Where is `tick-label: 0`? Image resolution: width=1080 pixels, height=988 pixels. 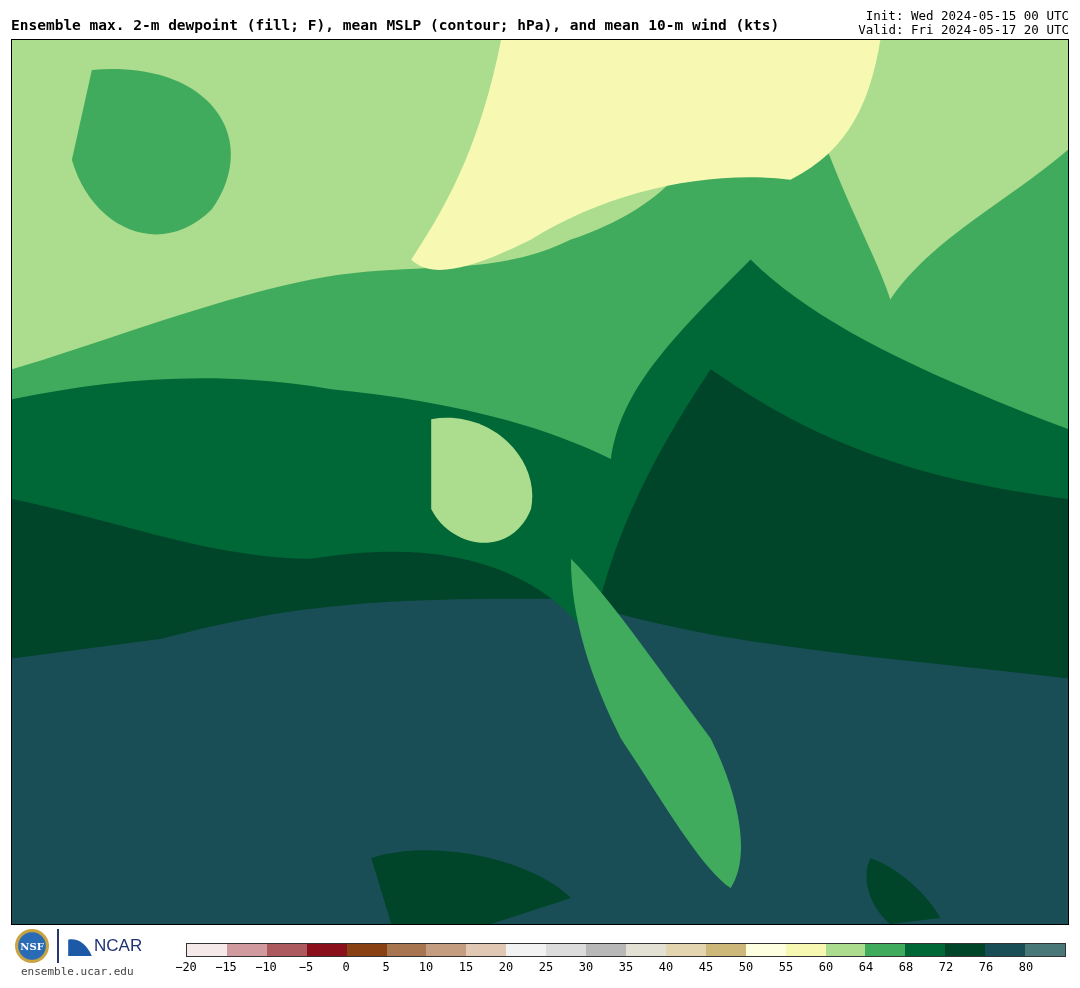 tick-label: 0 is located at coordinates (346, 967).